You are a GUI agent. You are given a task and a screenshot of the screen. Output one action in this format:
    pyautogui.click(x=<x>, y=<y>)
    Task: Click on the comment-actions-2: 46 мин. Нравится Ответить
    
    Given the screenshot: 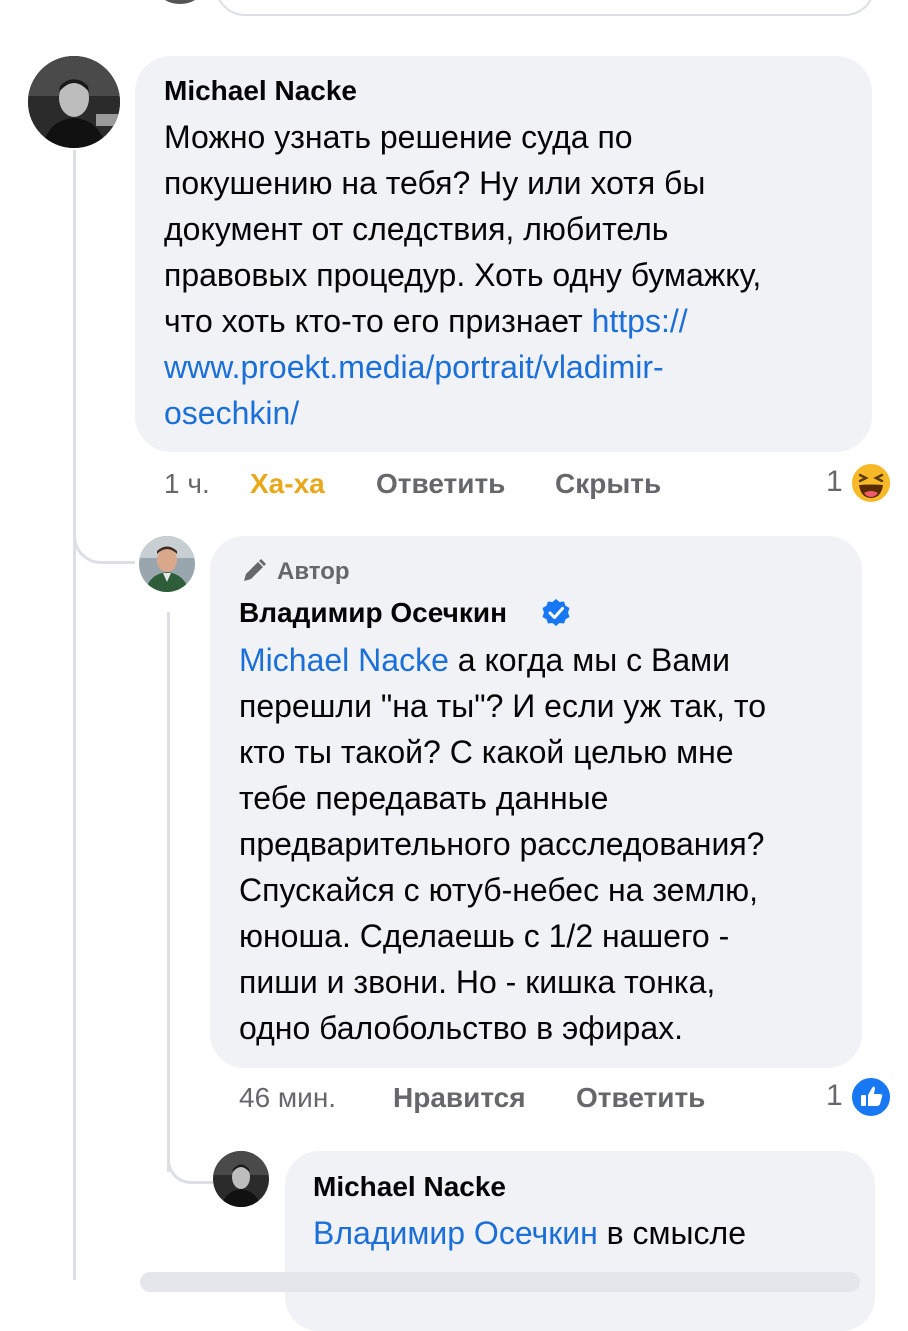 What is the action you would take?
    pyautogui.click(x=539, y=1102)
    